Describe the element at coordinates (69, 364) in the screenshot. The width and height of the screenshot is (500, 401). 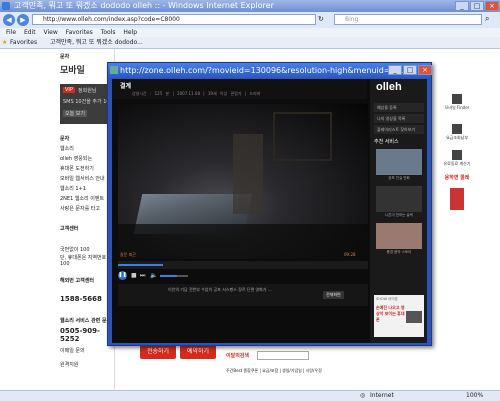
I see `remote-support-button: 원격지원` at that location.